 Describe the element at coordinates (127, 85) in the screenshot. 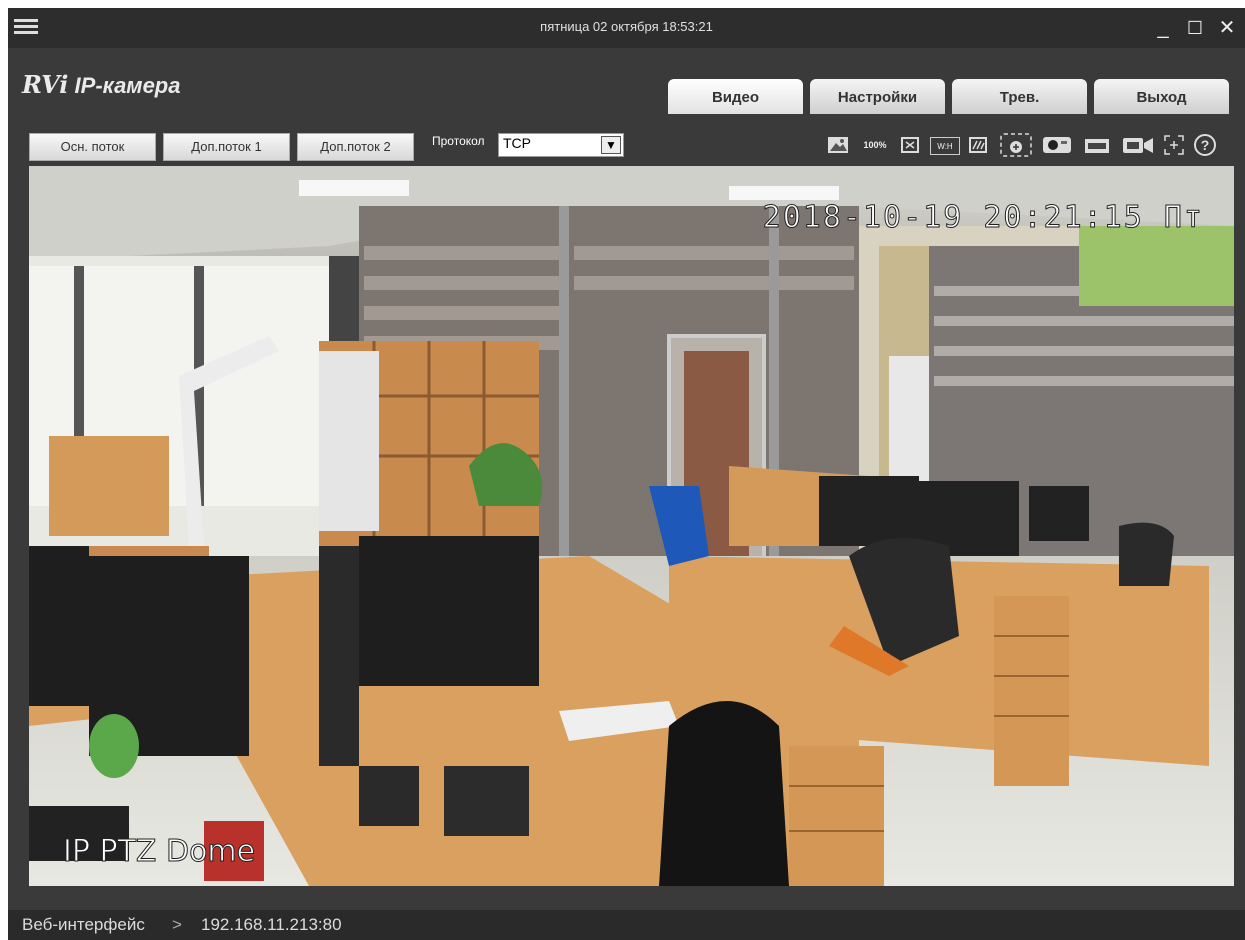

I see `logo-text: IP-камера` at that location.